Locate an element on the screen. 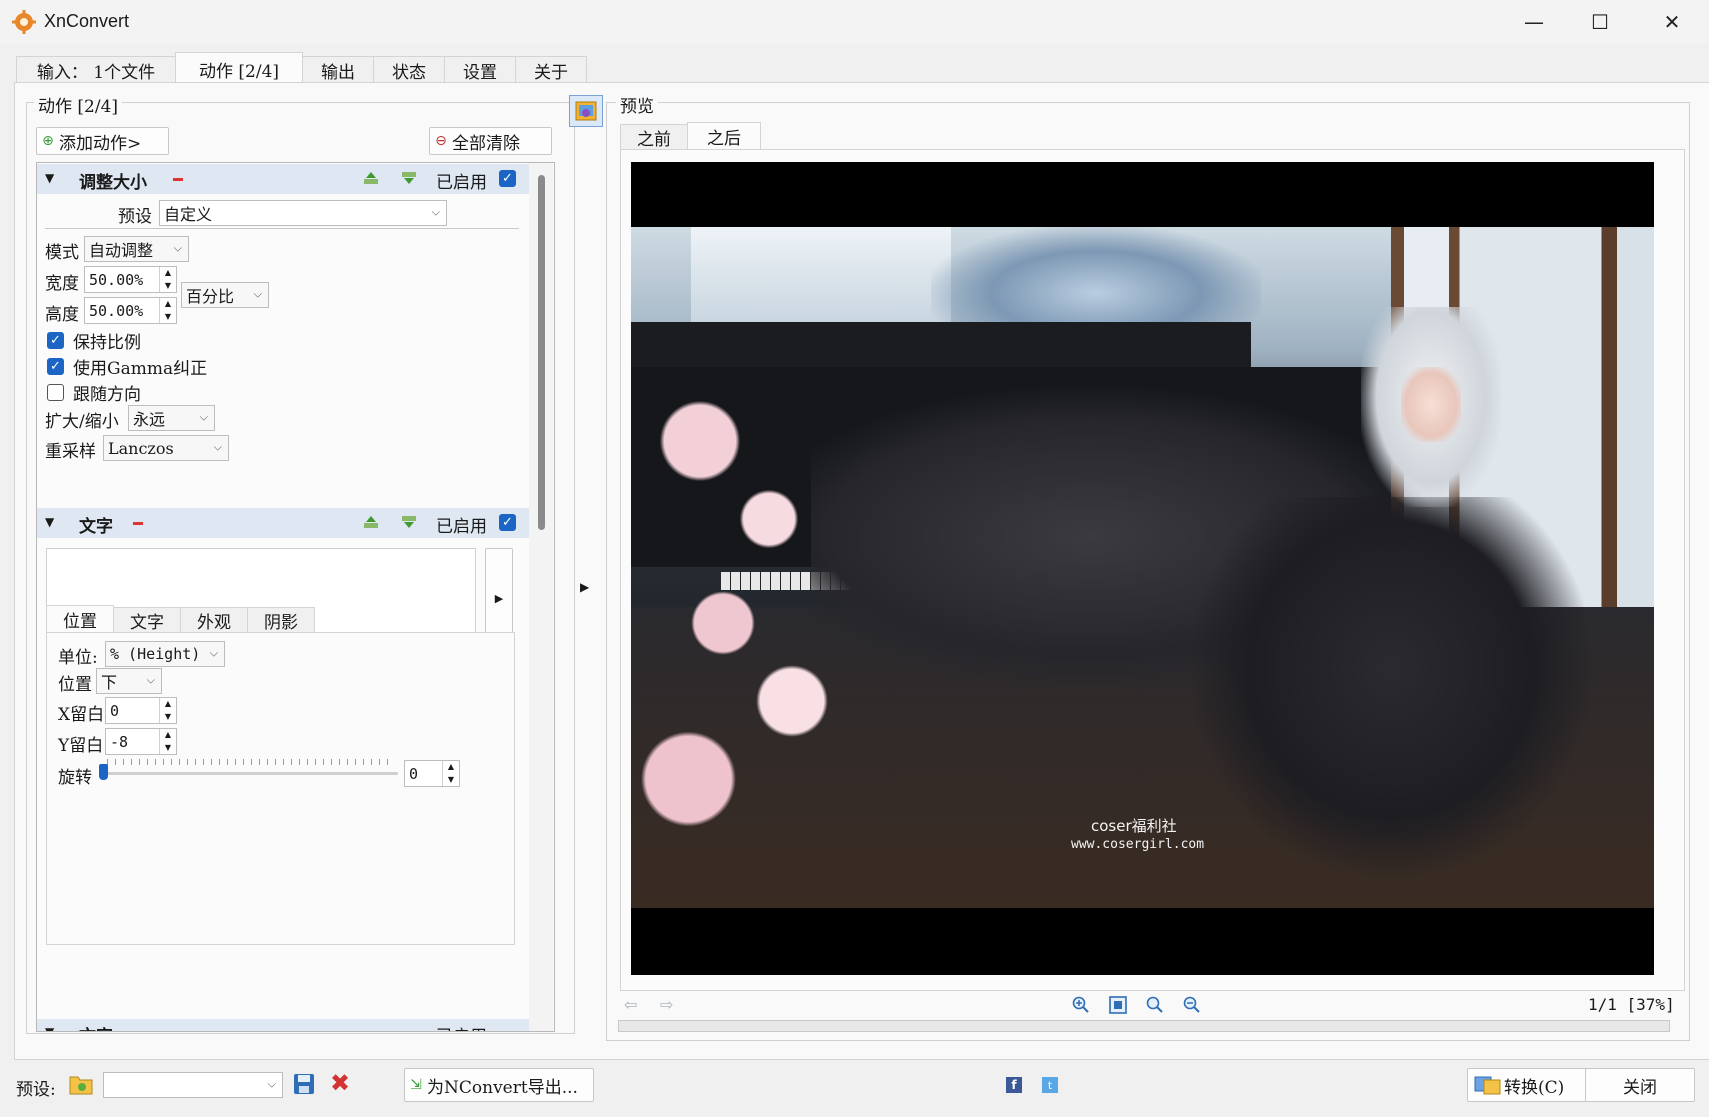 The width and height of the screenshot is (1709, 1117). tab-input: 输入： 1个文件 is located at coordinates (96, 69).